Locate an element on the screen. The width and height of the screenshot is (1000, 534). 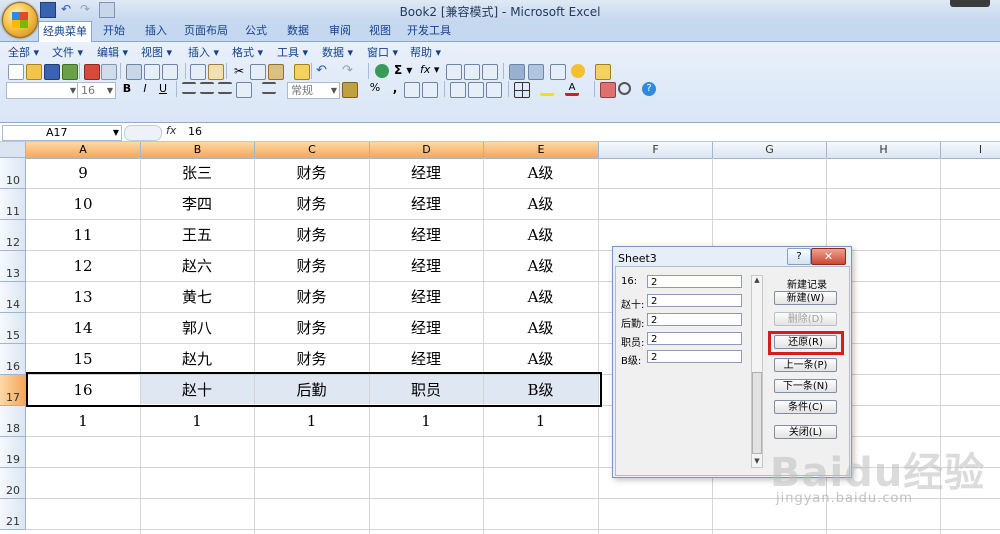
format-painter-icon is located at coordinates (302, 72).